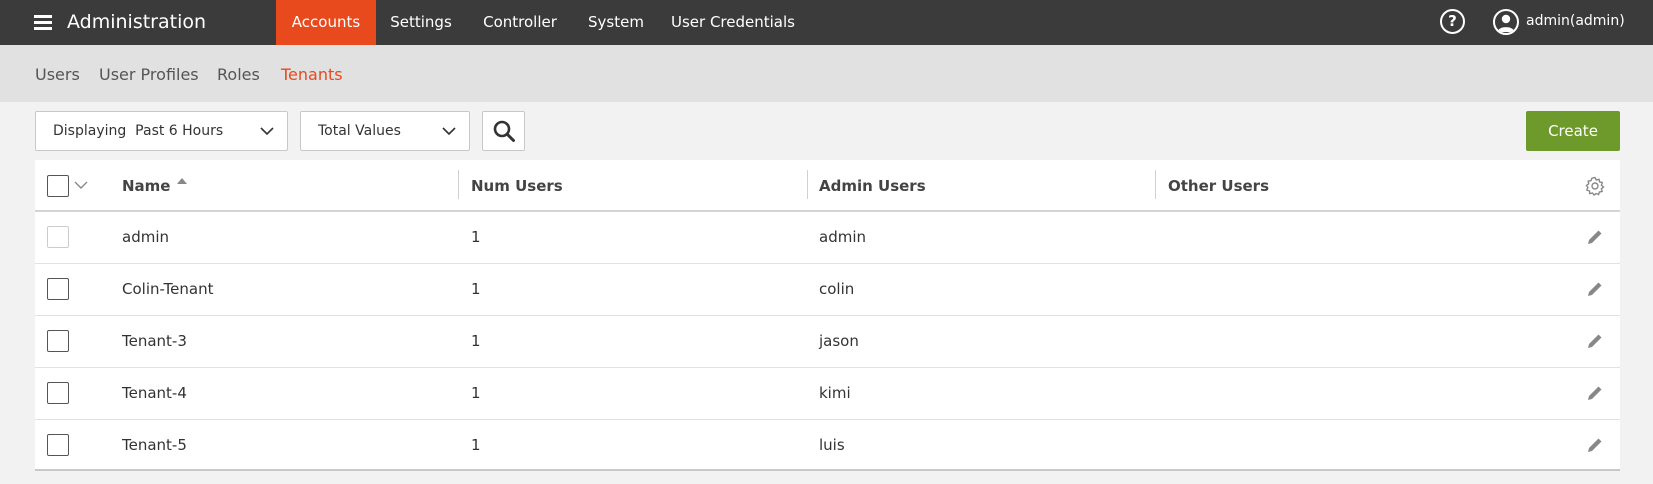  Describe the element at coordinates (238, 74) in the screenshot. I see `sub-tab-roles: Roles` at that location.